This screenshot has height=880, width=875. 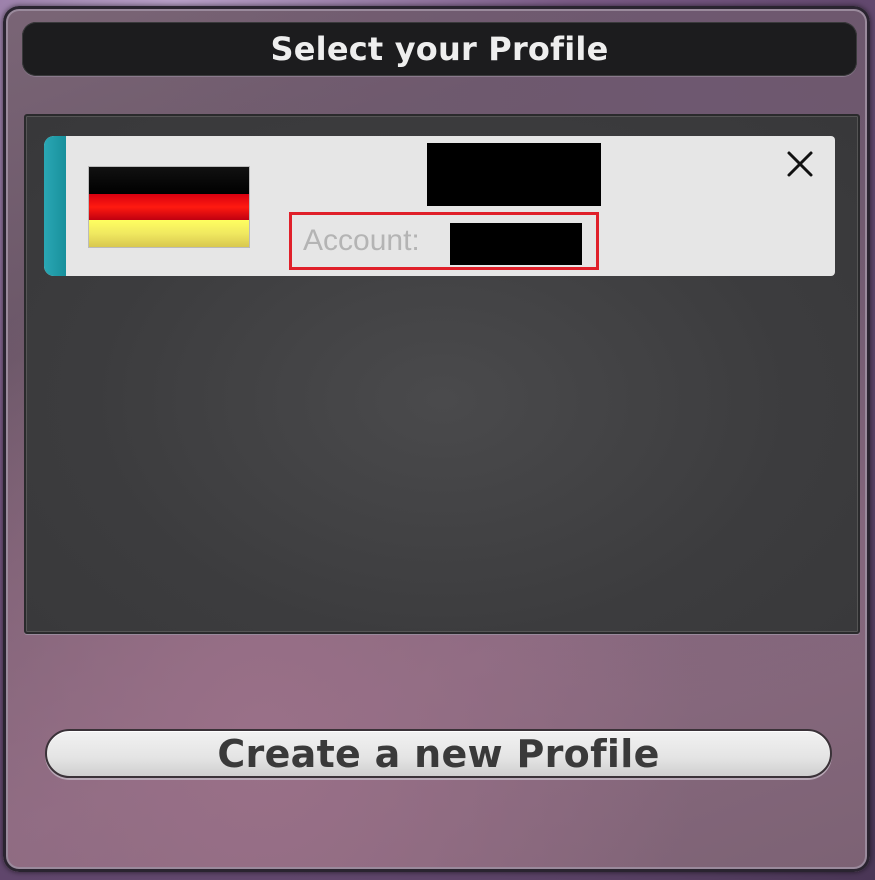 I want to click on flag-stripe-gold, so click(x=169, y=234).